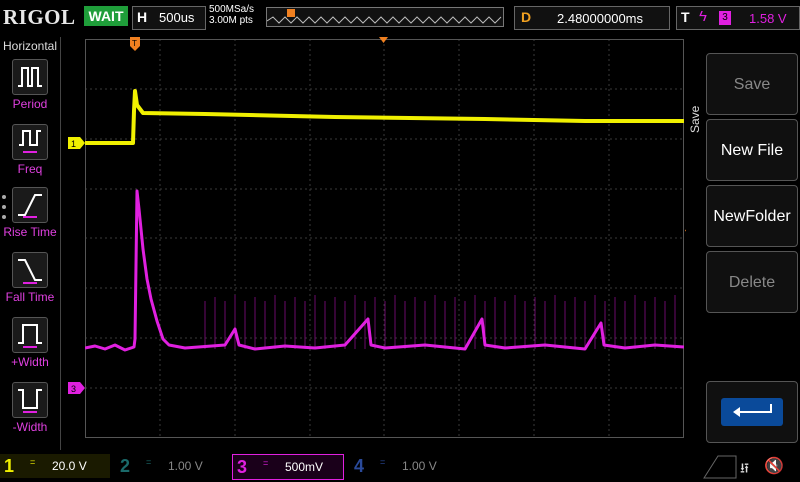 The height and width of the screenshot is (482, 800). Describe the element at coordinates (185, 466) in the screenshot. I see `ch2-scale: 1.00 V` at that location.